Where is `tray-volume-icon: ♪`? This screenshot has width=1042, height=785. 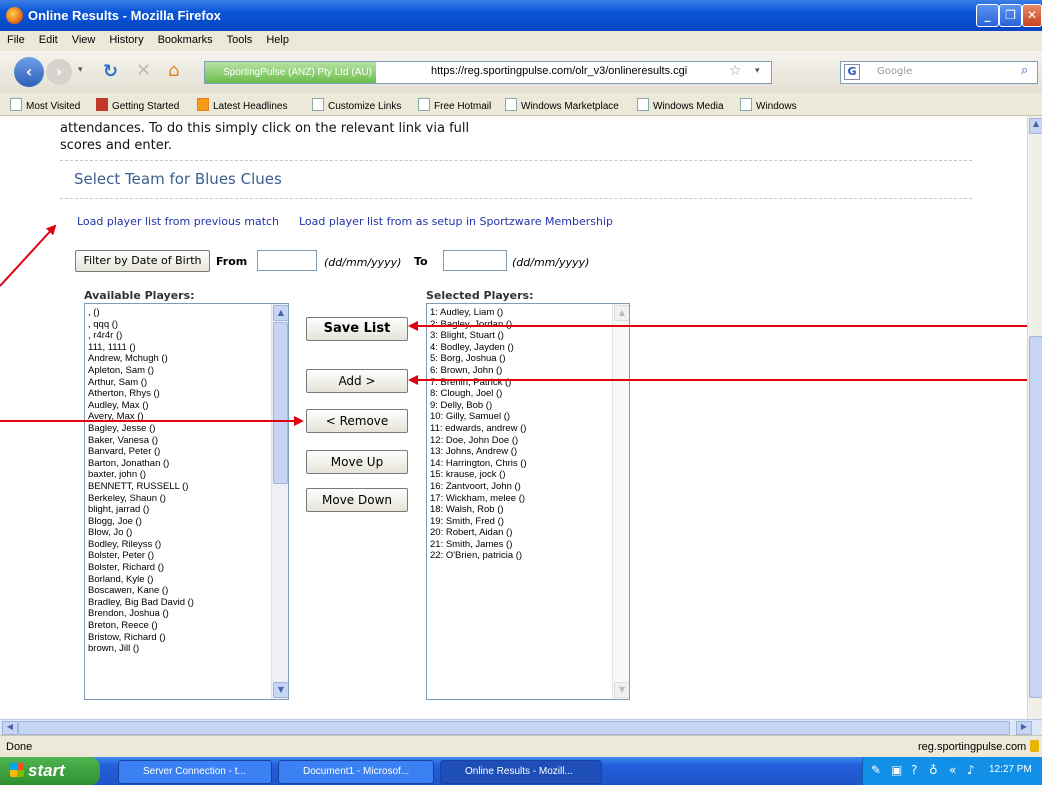
tray-volume-icon: ♪ is located at coordinates (971, 770).